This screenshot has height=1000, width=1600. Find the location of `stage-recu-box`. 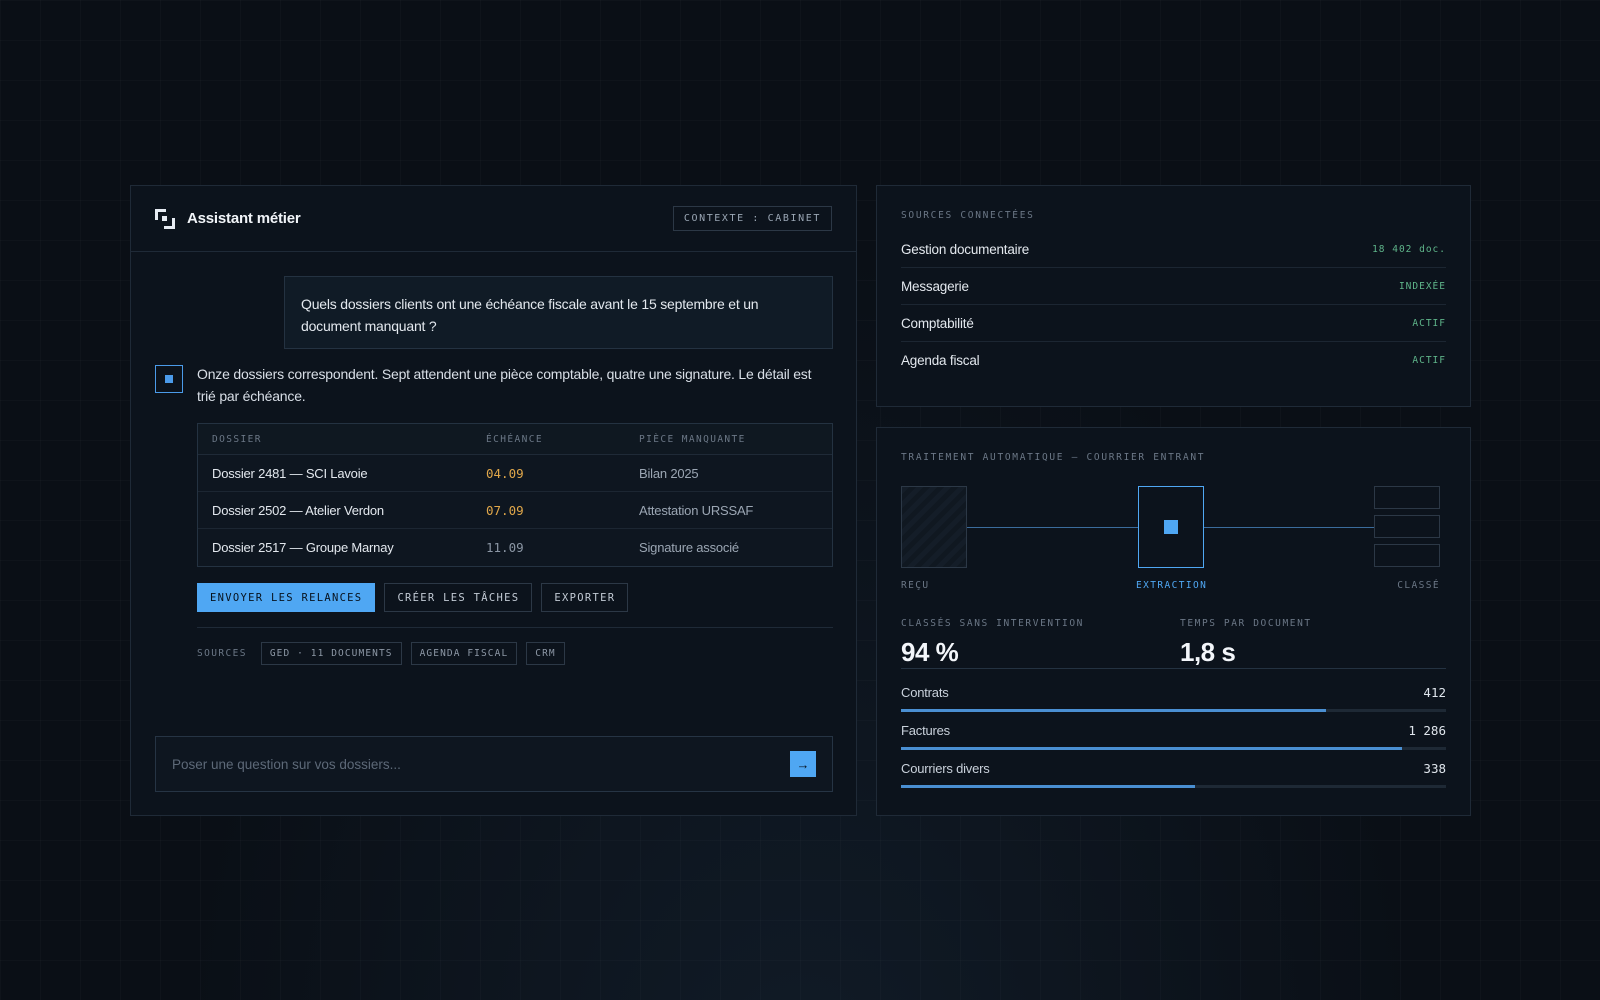

stage-recu-box is located at coordinates (934, 527).